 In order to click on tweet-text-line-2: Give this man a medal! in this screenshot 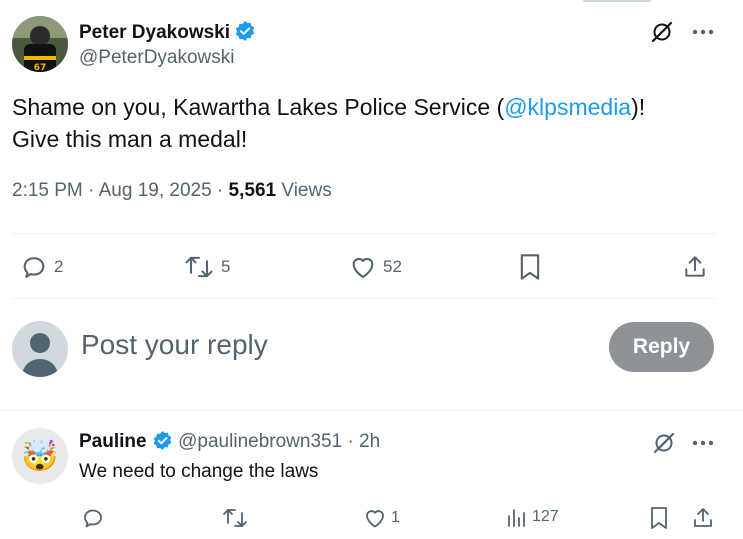, I will do `click(130, 139)`.